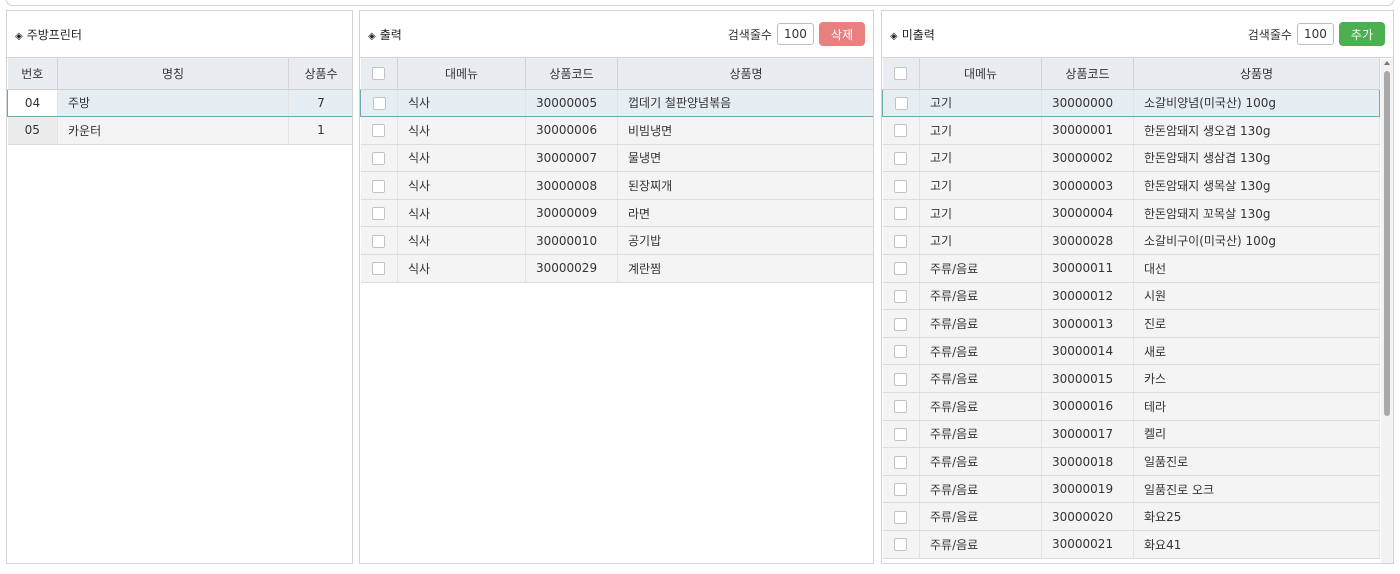  Describe the element at coordinates (1131, 185) in the screenshot. I see `table-row: 고기 30000003 한돈암돼지 생목살 130g` at that location.